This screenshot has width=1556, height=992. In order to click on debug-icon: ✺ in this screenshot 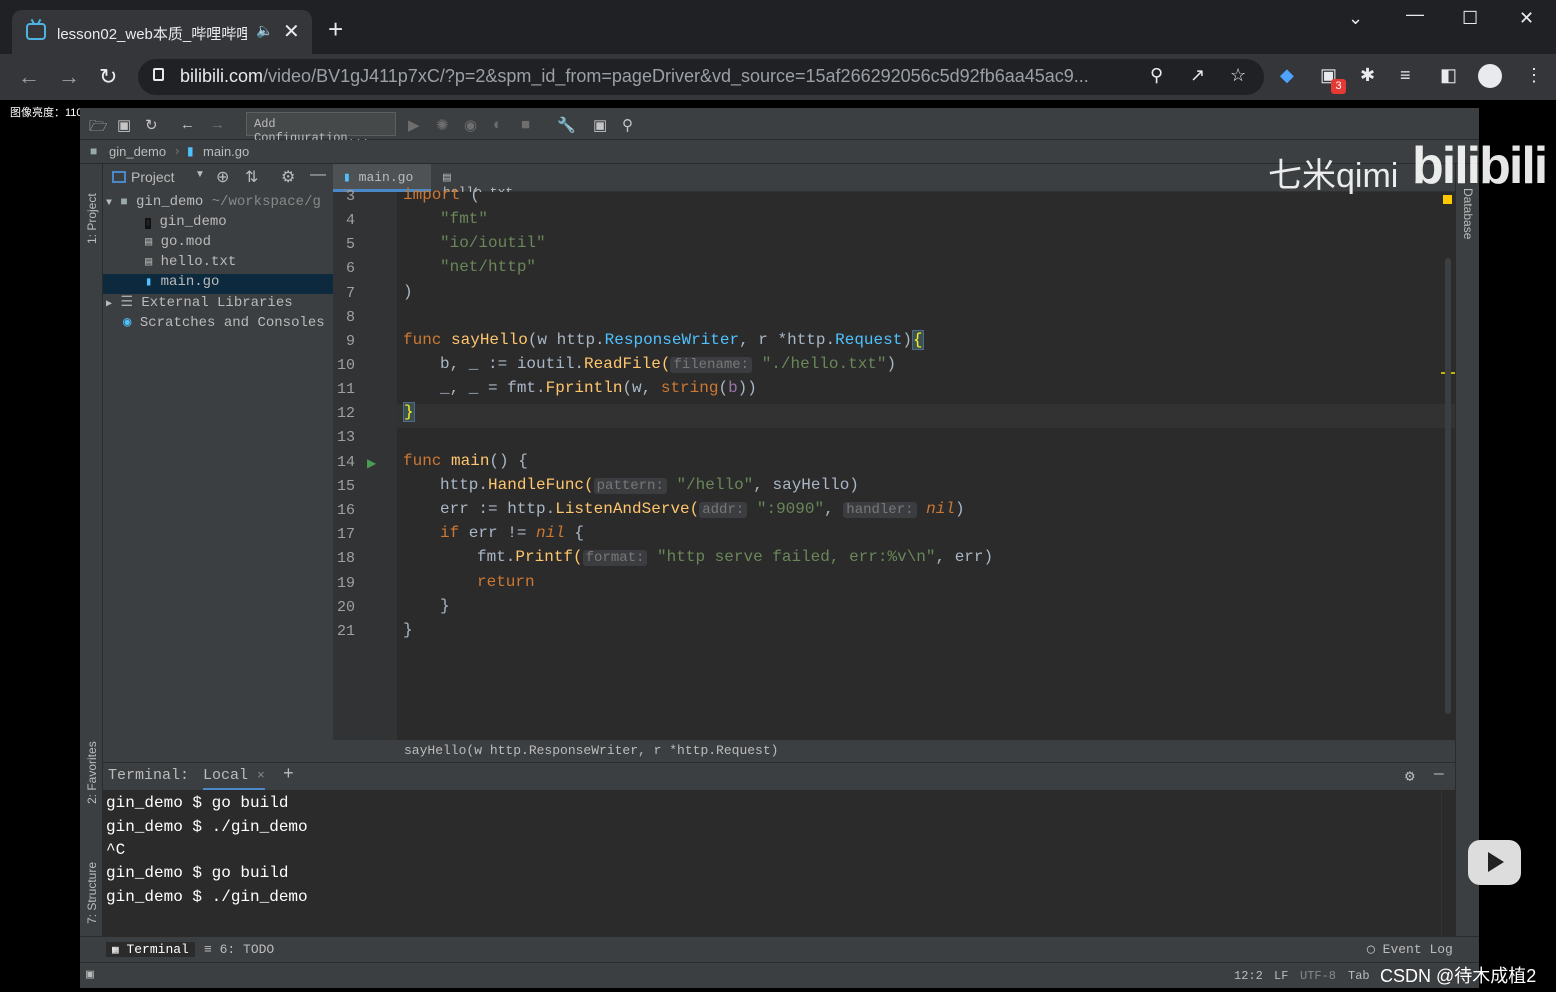, I will do `click(442, 125)`.